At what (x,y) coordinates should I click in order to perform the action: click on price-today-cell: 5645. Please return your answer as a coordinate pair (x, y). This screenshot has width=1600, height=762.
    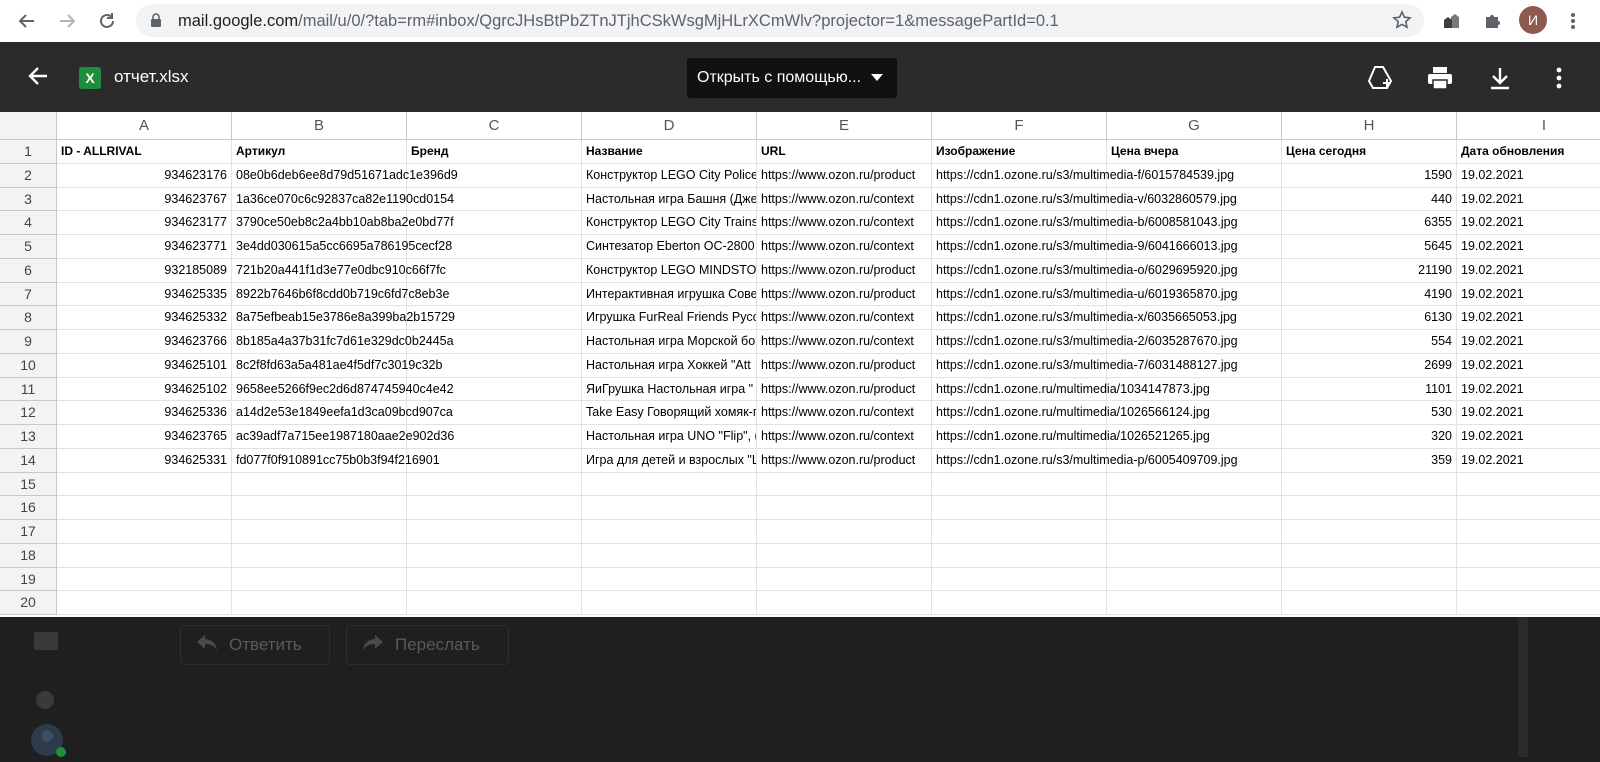
    Looking at the image, I should click on (1369, 247).